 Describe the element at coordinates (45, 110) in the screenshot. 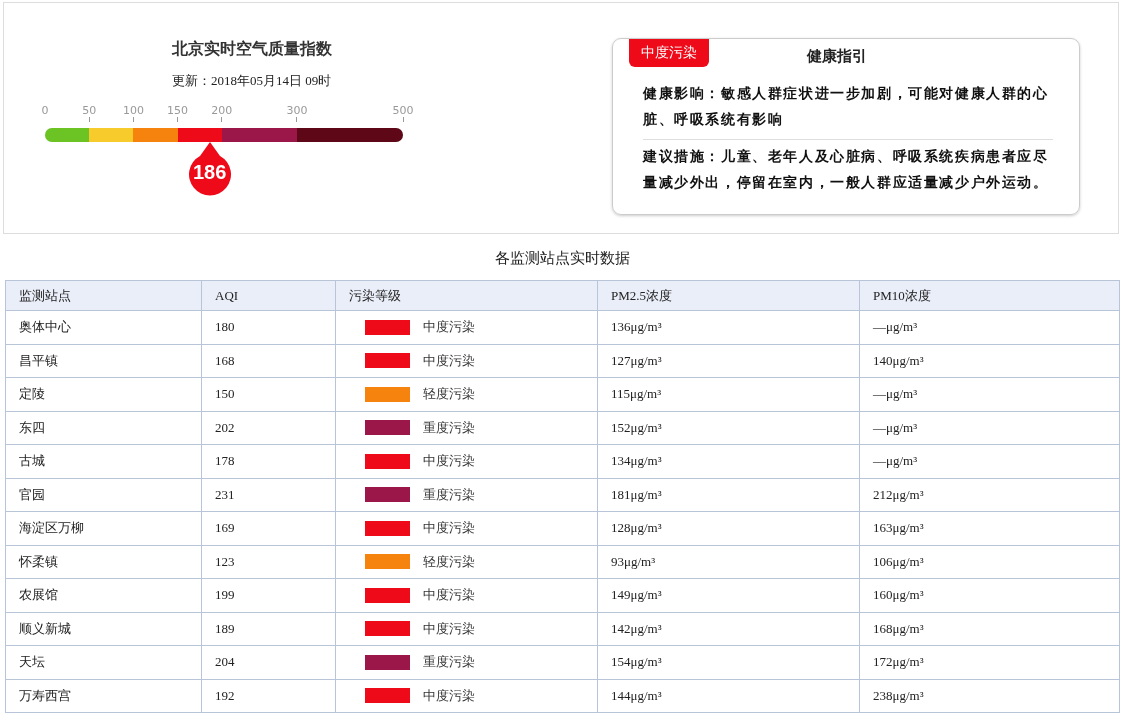

I see `scale-tick-label: 0` at that location.